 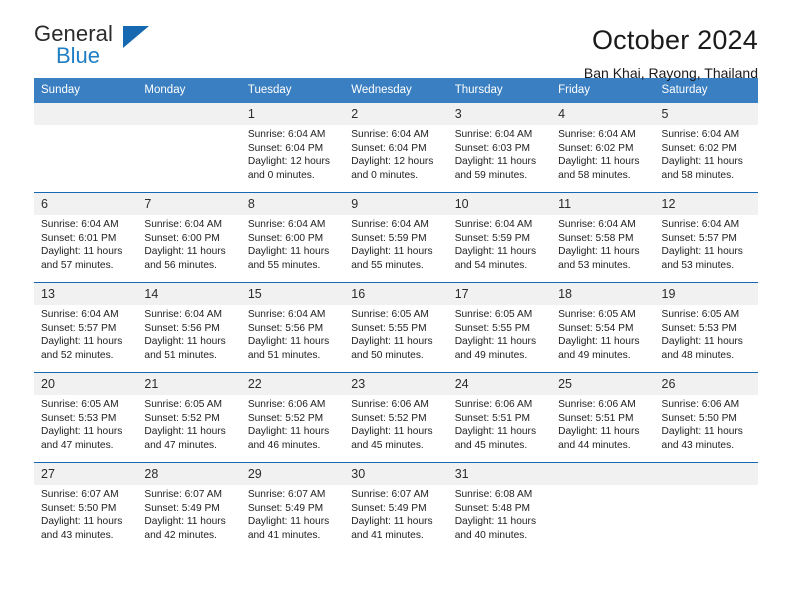 What do you see at coordinates (499, 294) in the screenshot?
I see `day-number: 17` at bounding box center [499, 294].